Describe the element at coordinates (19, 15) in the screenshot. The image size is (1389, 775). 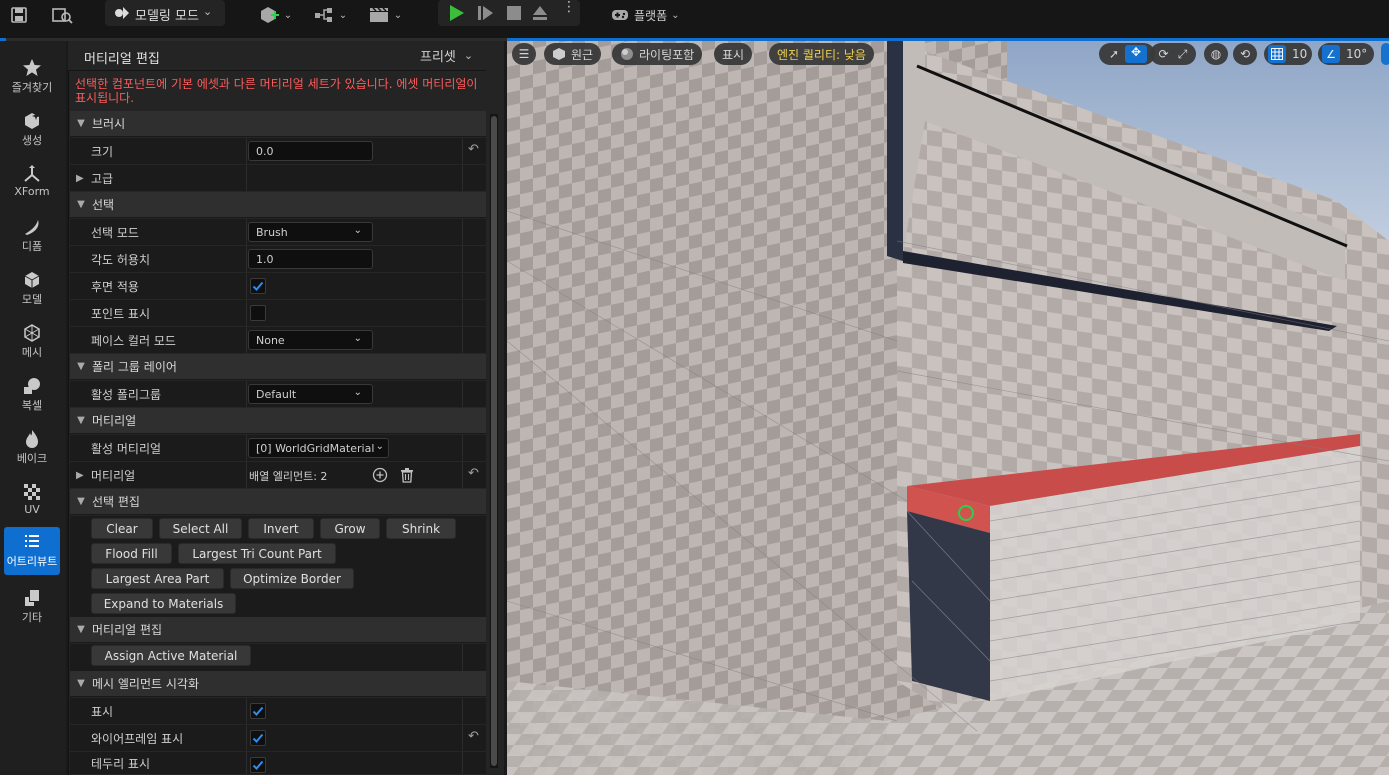
I see `save-icon` at that location.